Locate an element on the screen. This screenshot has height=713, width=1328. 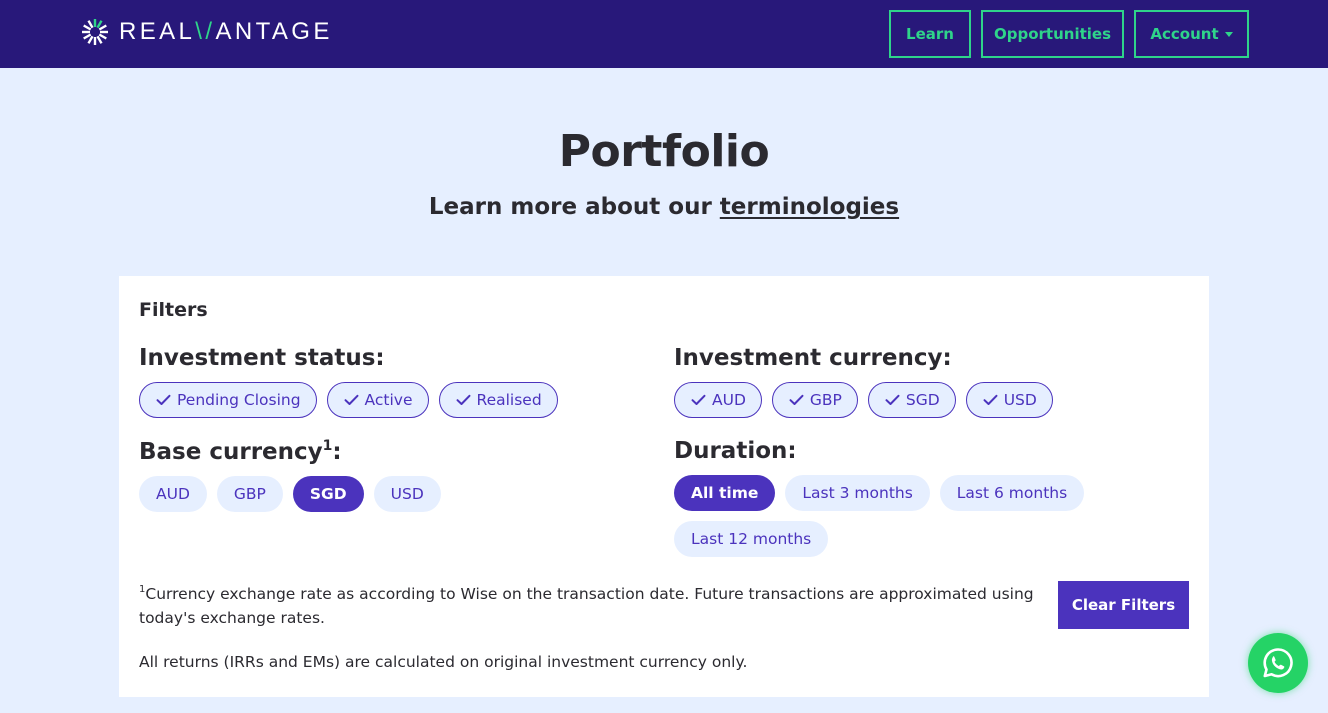
top-navbar: REAL\/ANTAGE Learn Opportunities Account is located at coordinates (664, 34).